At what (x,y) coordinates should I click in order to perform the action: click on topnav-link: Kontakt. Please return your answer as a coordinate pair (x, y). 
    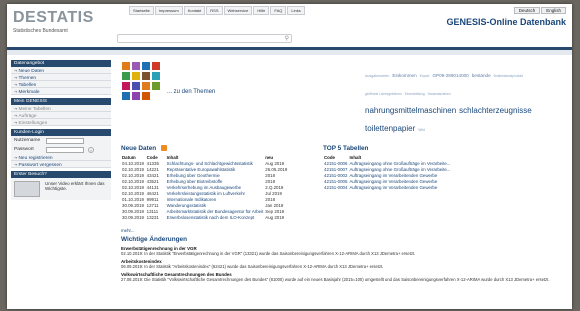
    Looking at the image, I should click on (194, 10).